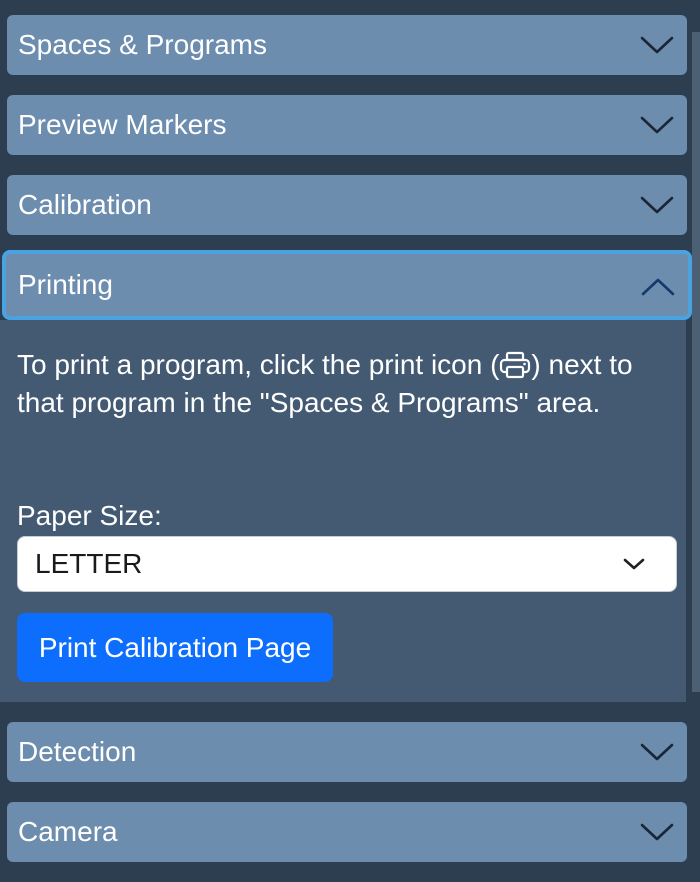 This screenshot has width=700, height=882. Describe the element at coordinates (696, 362) in the screenshot. I see `scrollbar` at that location.